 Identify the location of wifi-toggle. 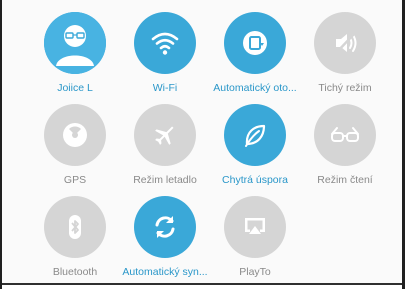
(165, 43).